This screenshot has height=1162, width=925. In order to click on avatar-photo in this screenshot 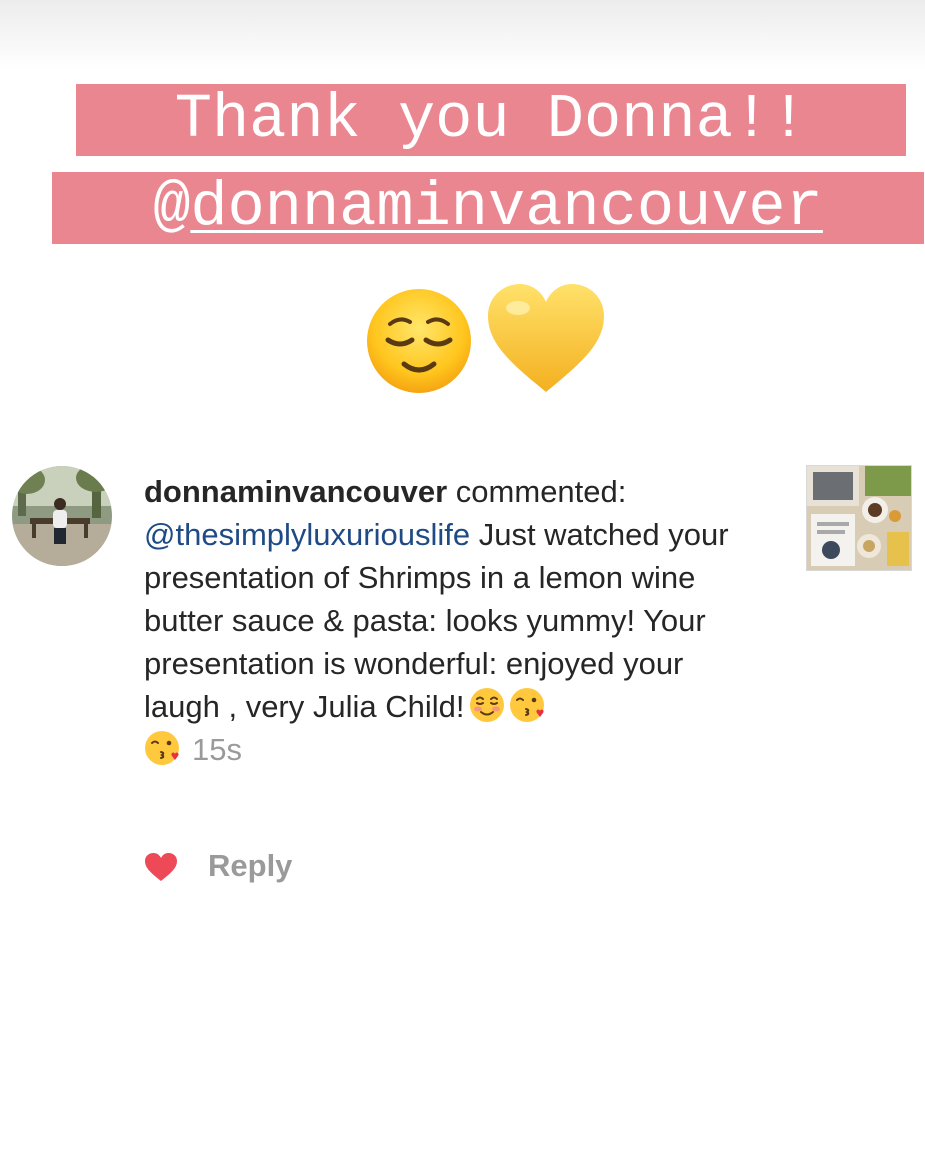, I will do `click(62, 516)`.